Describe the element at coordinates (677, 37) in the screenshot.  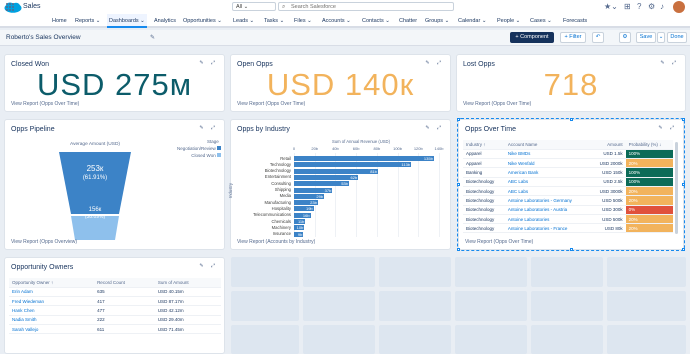
I see `done-button: Done` at that location.